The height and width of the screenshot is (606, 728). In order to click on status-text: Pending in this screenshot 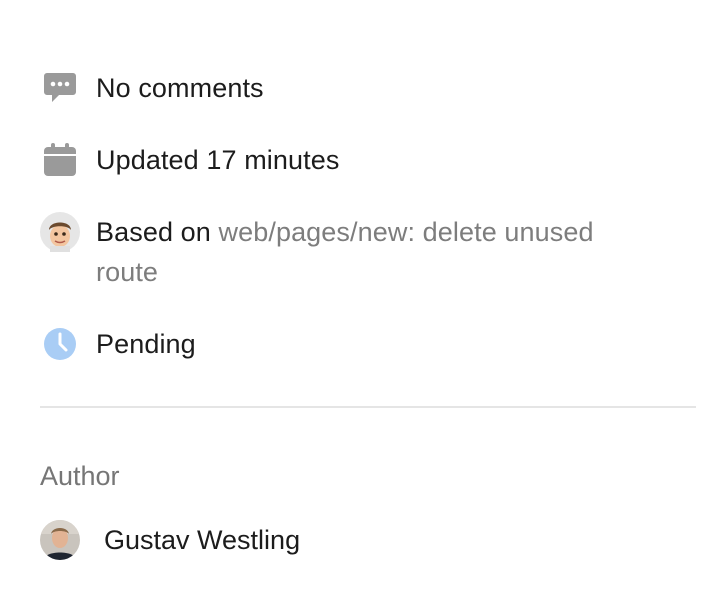, I will do `click(146, 344)`.